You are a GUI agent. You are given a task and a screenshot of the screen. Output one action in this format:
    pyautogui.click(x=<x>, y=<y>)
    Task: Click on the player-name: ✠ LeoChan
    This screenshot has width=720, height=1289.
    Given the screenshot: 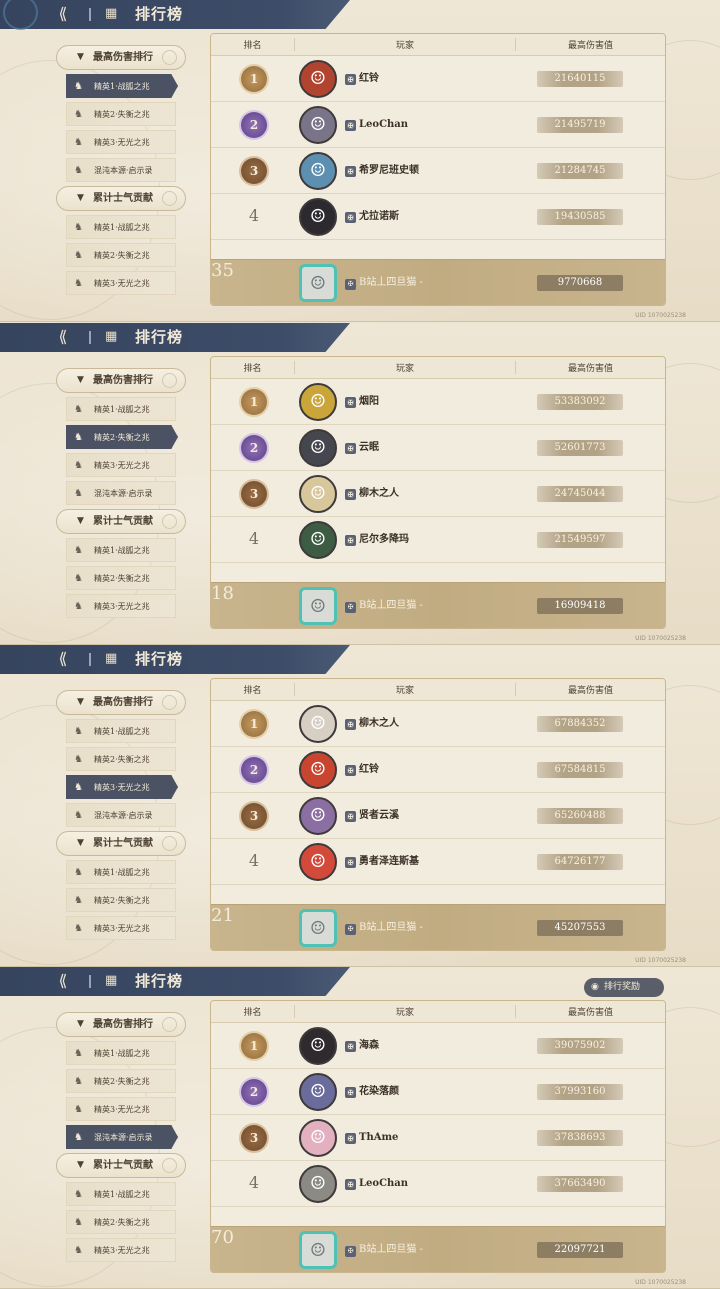 What is the action you would take?
    pyautogui.click(x=376, y=125)
    